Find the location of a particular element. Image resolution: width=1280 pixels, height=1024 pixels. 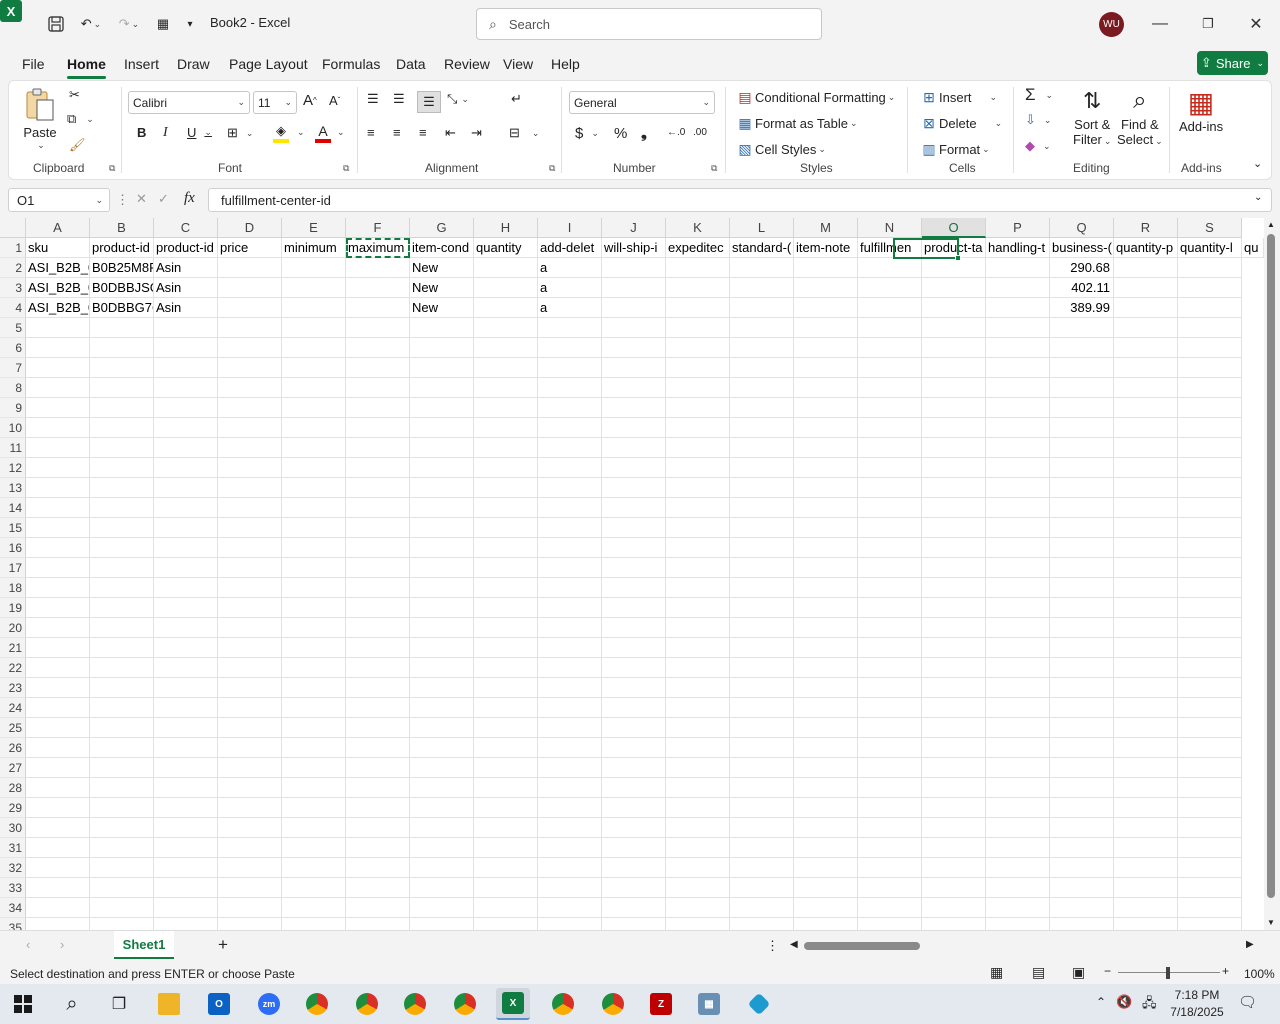

cell-item-condition: New is located at coordinates (442, 268).